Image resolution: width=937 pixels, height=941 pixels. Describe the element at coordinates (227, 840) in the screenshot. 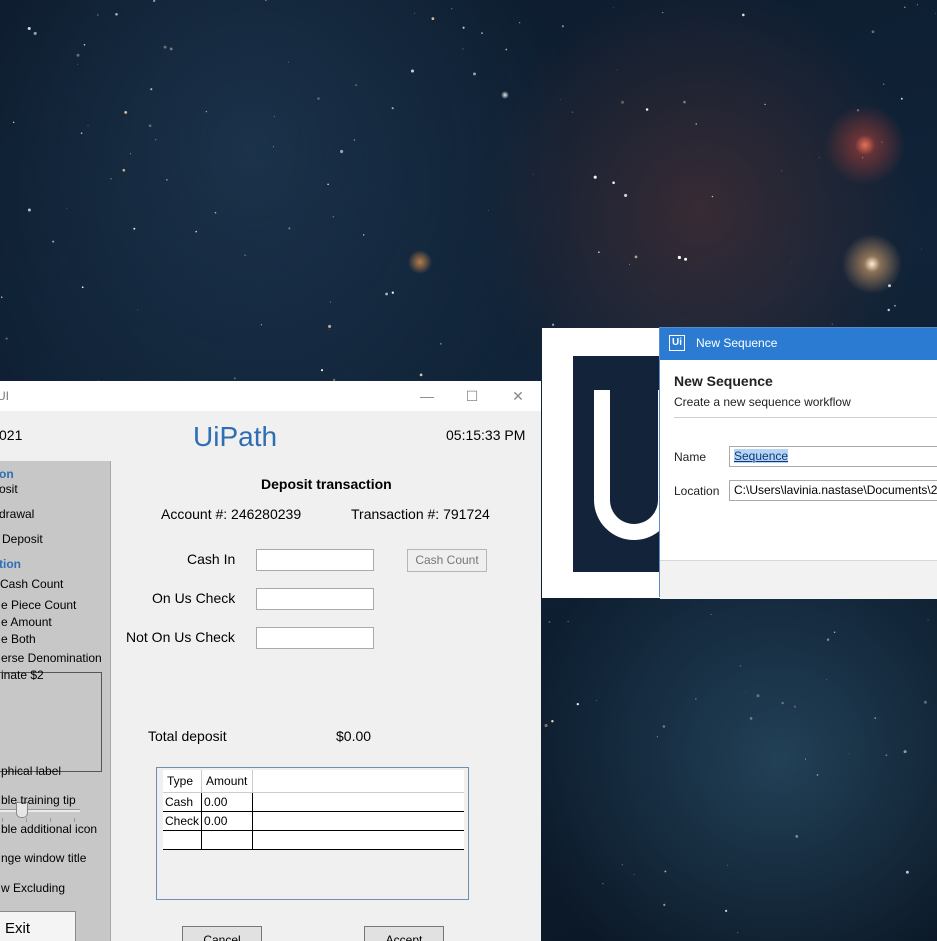

I see `cell-amount` at that location.